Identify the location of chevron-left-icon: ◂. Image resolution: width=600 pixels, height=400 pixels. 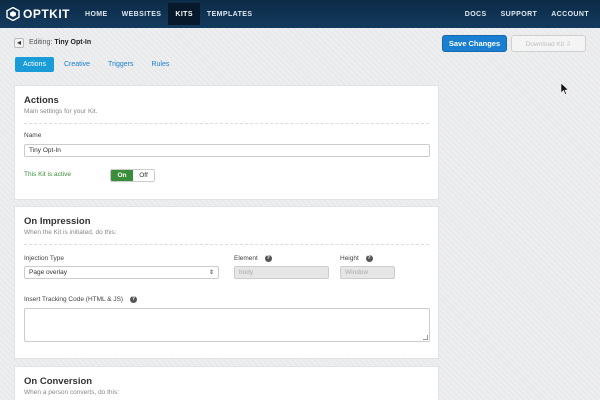
(18, 42).